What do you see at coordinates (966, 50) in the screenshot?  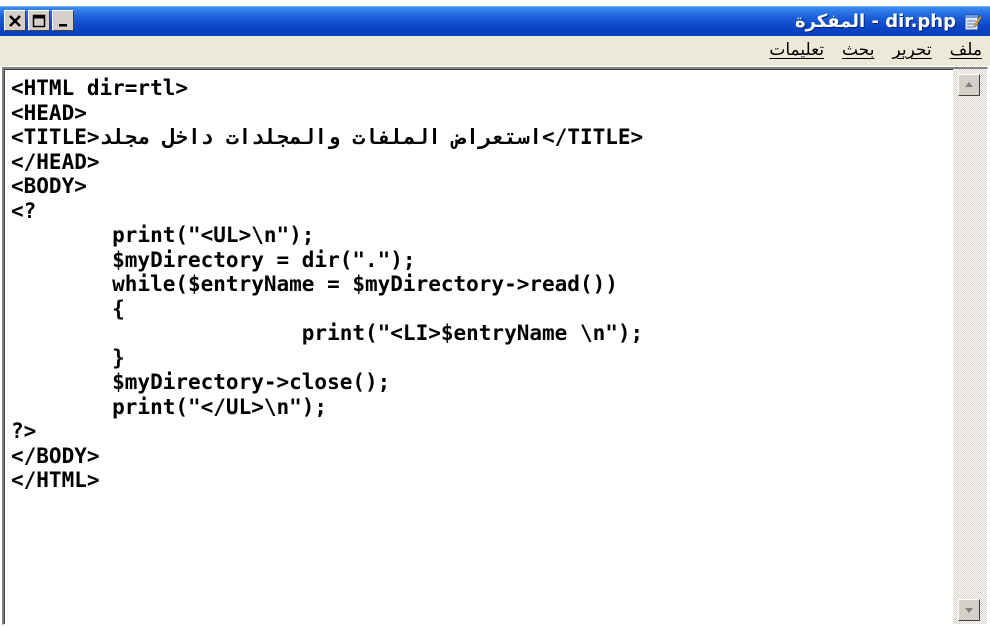 I see `menu-file: ملف` at bounding box center [966, 50].